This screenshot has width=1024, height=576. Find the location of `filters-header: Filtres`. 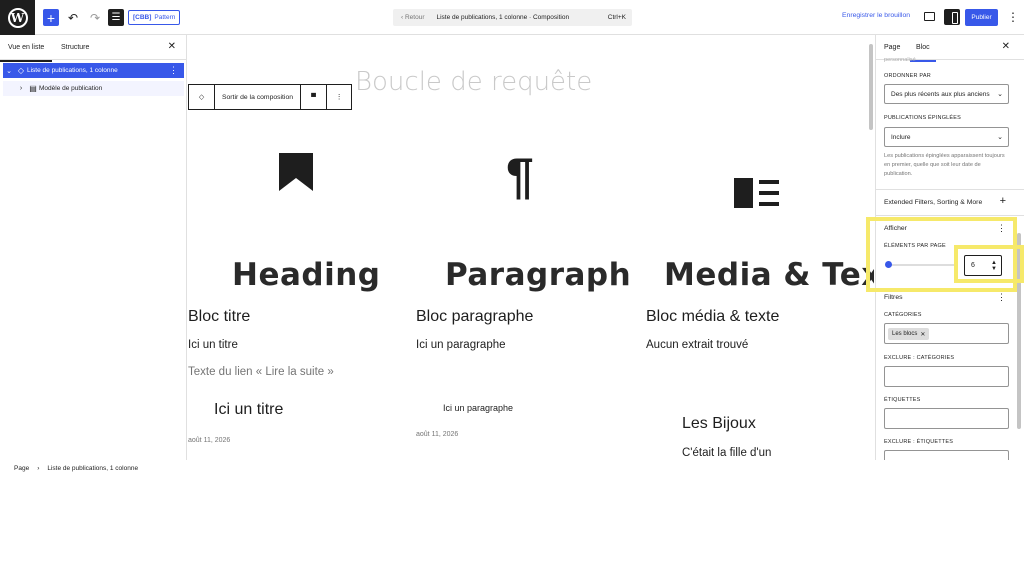

filters-header: Filtres is located at coordinates (893, 297).